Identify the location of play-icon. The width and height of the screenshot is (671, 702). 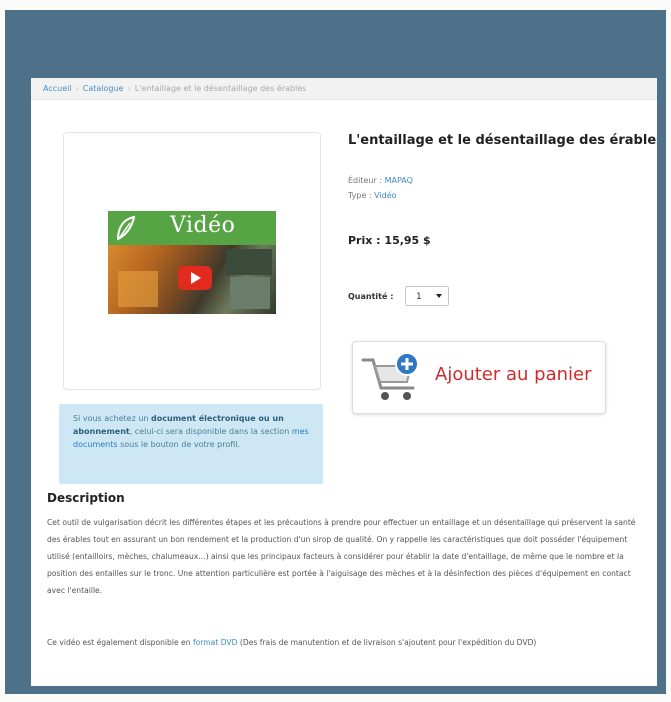
(195, 278).